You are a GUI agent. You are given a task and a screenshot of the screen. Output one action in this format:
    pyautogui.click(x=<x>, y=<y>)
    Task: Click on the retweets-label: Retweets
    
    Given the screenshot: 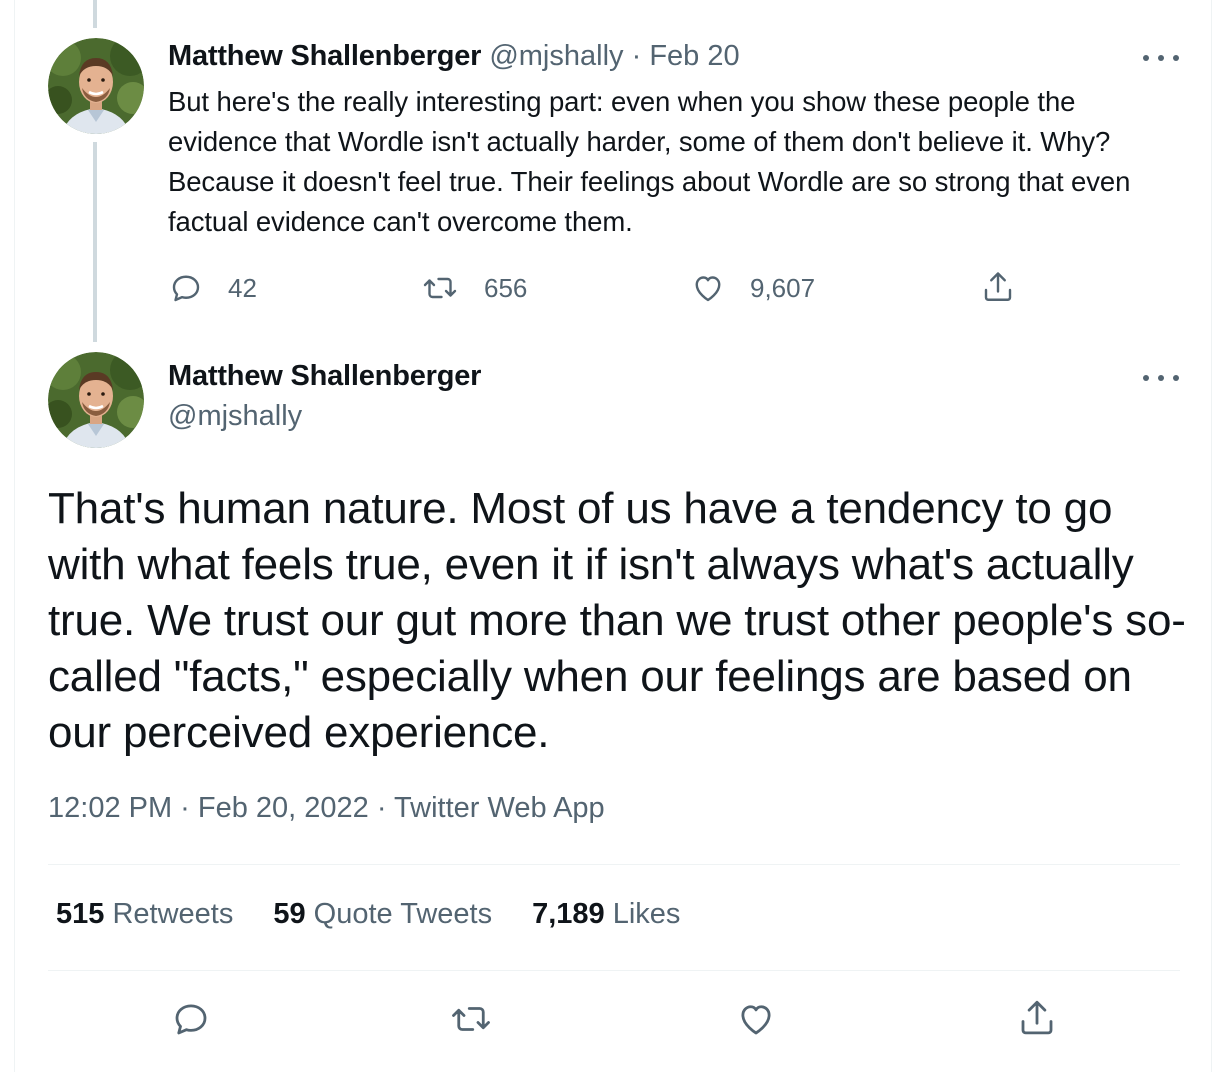 What is the action you would take?
    pyautogui.click(x=173, y=914)
    